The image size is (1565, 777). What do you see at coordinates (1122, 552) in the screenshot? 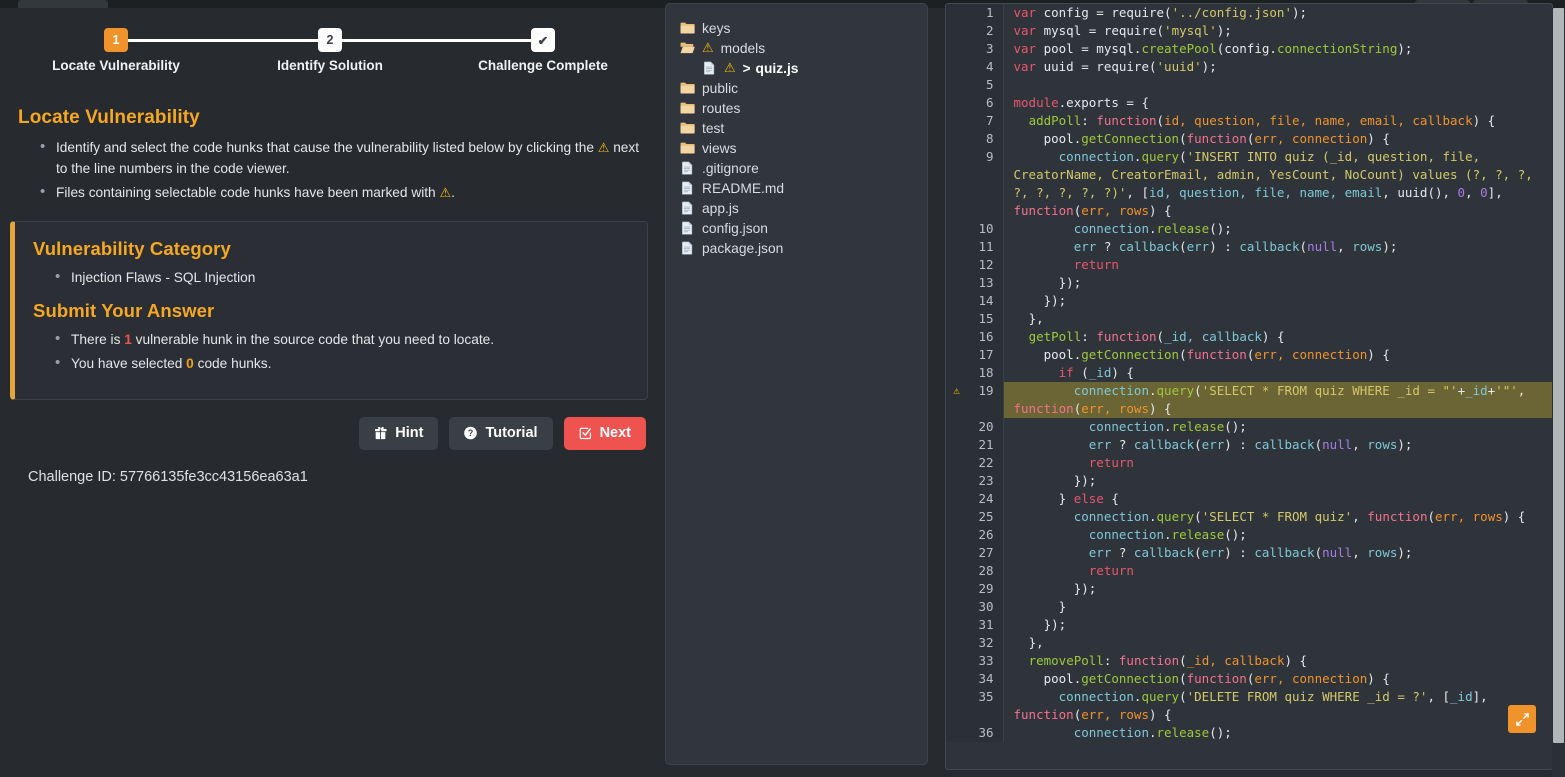
I see `code-token: ?` at bounding box center [1122, 552].